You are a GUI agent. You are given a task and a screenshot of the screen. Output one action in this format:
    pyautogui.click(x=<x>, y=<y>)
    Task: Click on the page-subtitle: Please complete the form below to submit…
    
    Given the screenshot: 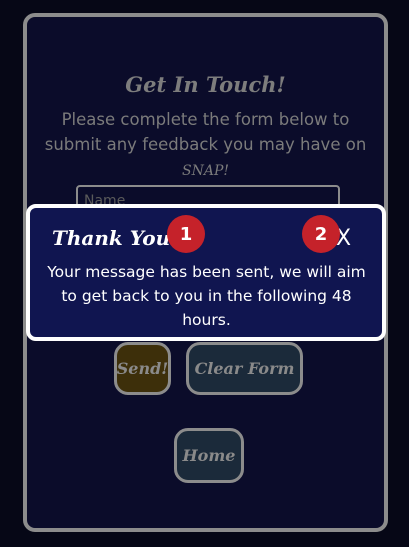 What is the action you would take?
    pyautogui.click(x=205, y=145)
    